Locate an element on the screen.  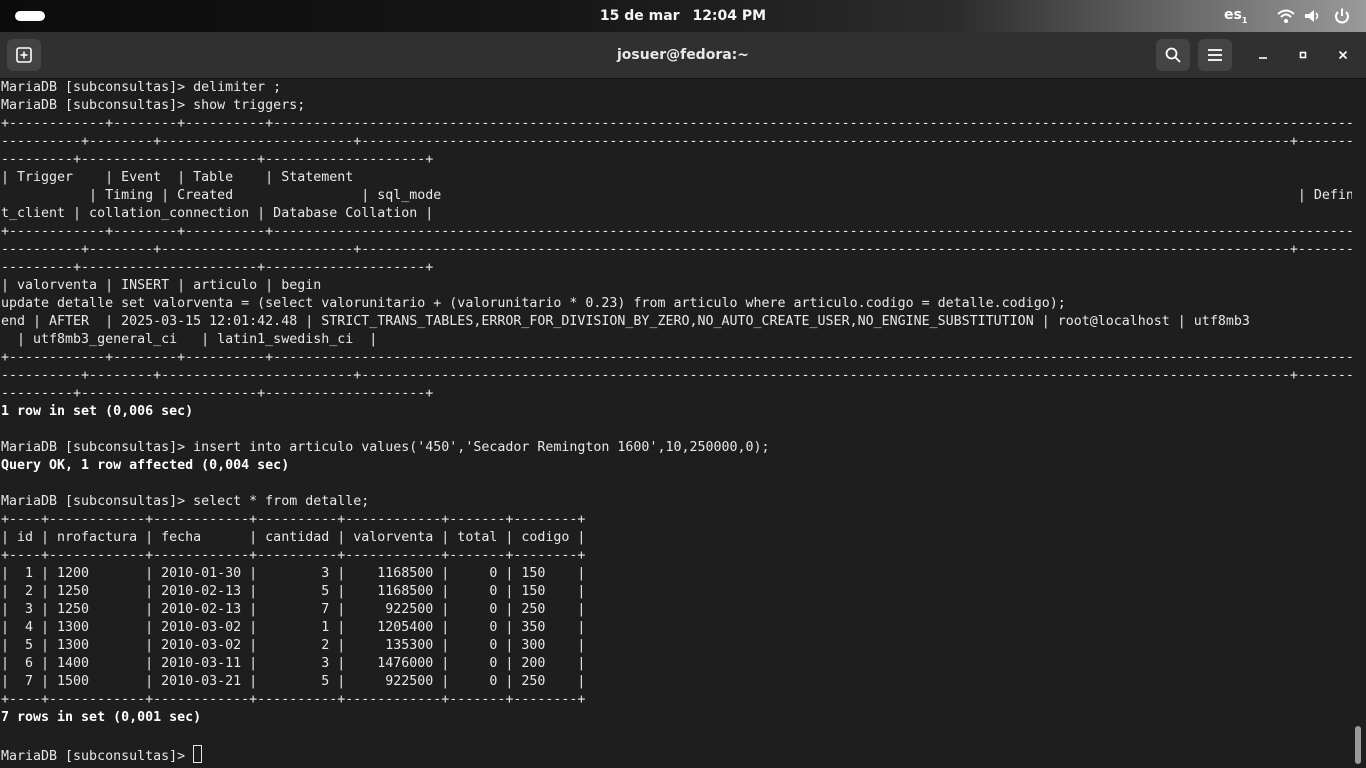
terminal-line: Query OK, 1 row affected (0,004 sec) is located at coordinates (145, 465).